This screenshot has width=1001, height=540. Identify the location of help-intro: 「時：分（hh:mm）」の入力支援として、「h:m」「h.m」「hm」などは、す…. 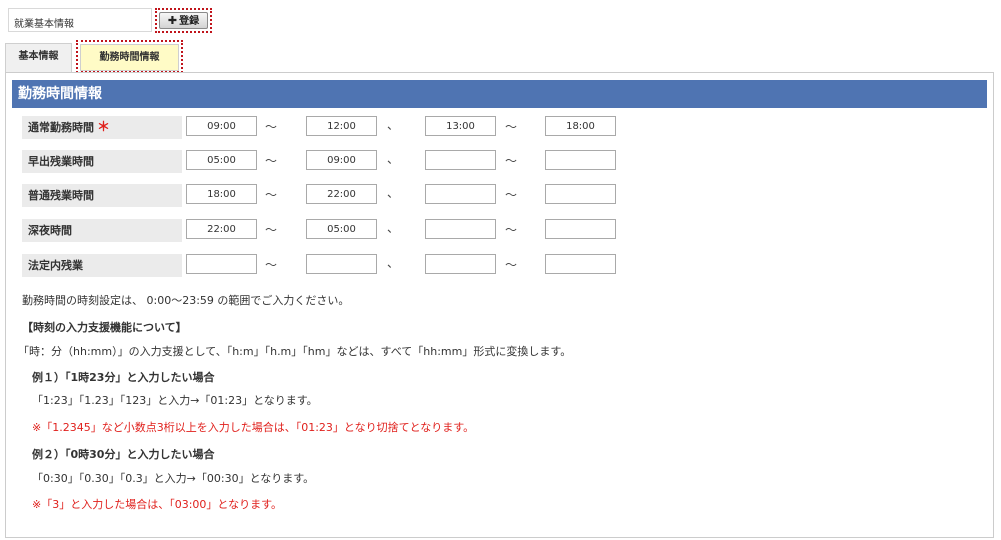
(295, 351).